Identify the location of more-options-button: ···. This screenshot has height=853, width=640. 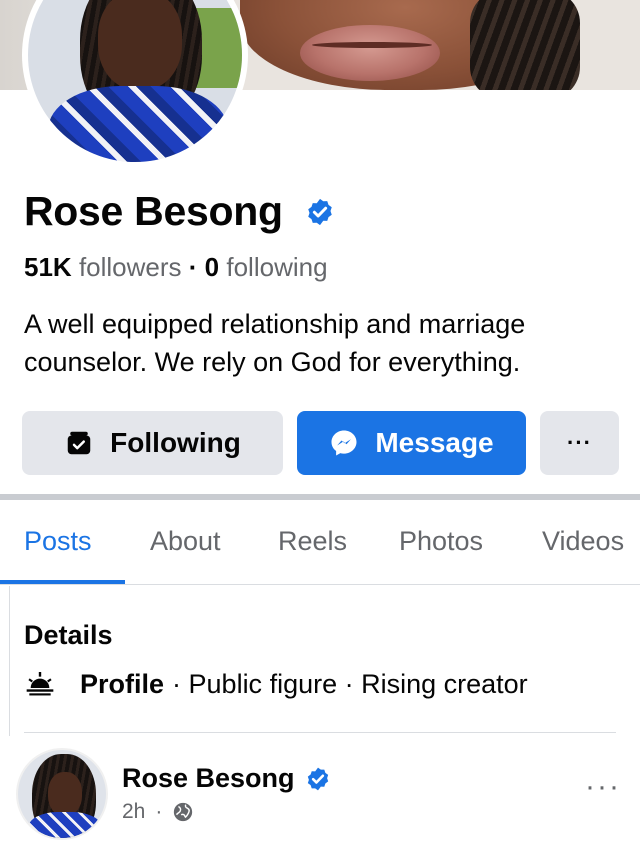
(579, 443).